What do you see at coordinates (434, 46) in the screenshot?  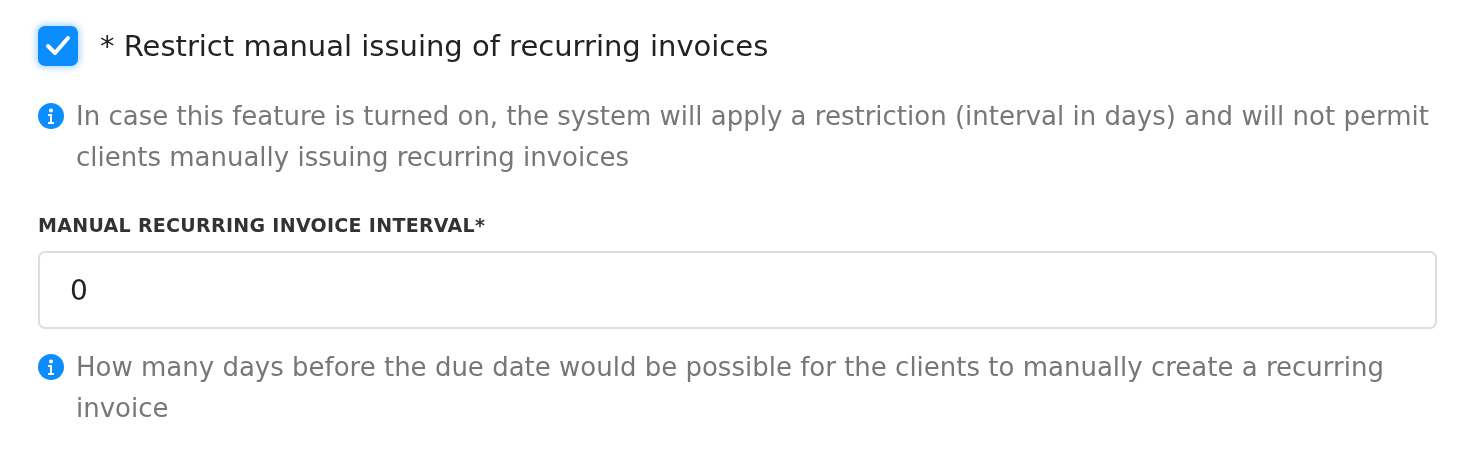 I see `checkbox-label: * Restrict manual issuing of recurring invoices` at bounding box center [434, 46].